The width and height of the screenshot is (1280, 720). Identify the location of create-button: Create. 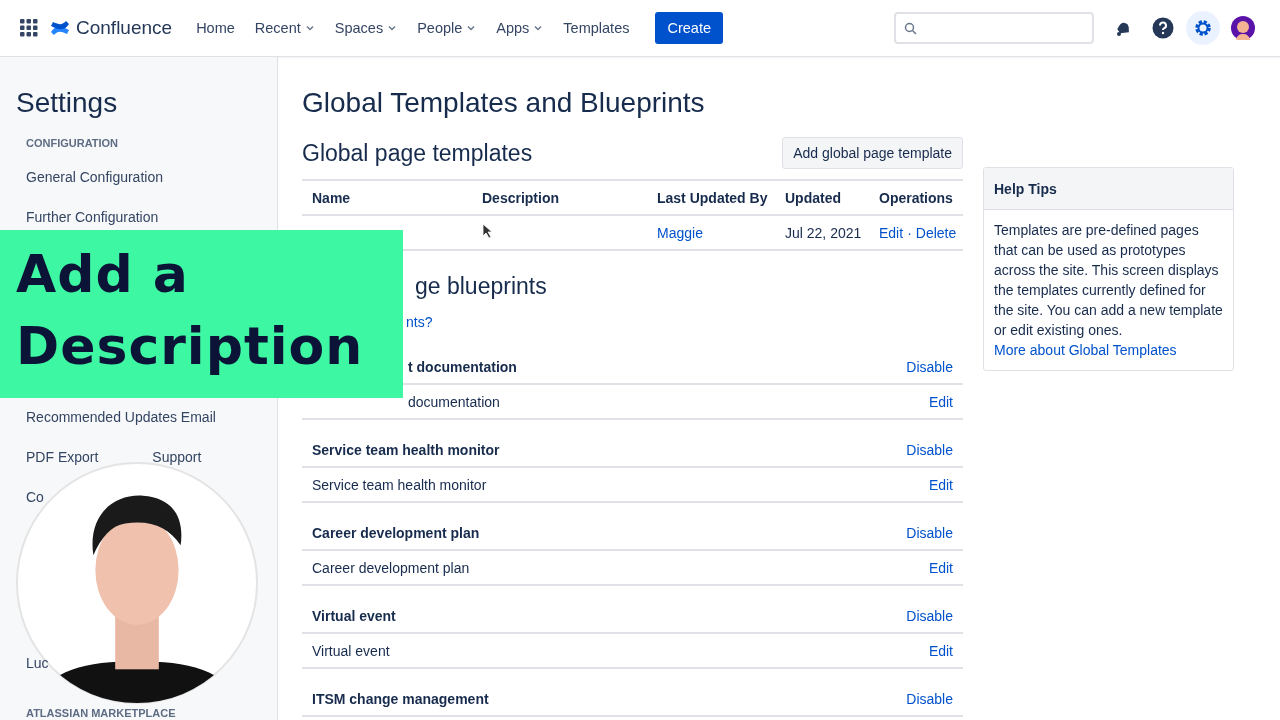
(689, 28).